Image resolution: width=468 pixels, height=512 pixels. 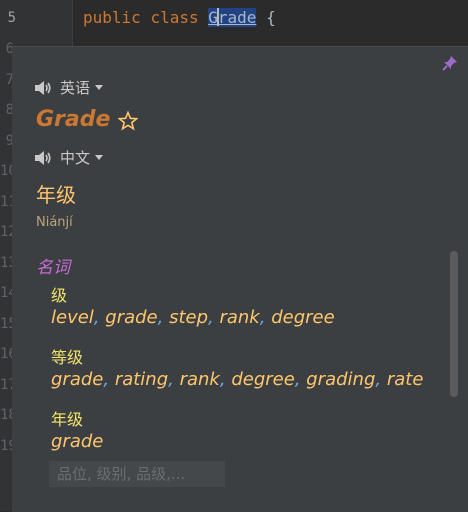 I want to click on class-name-text-end: rade, so click(x=237, y=17).